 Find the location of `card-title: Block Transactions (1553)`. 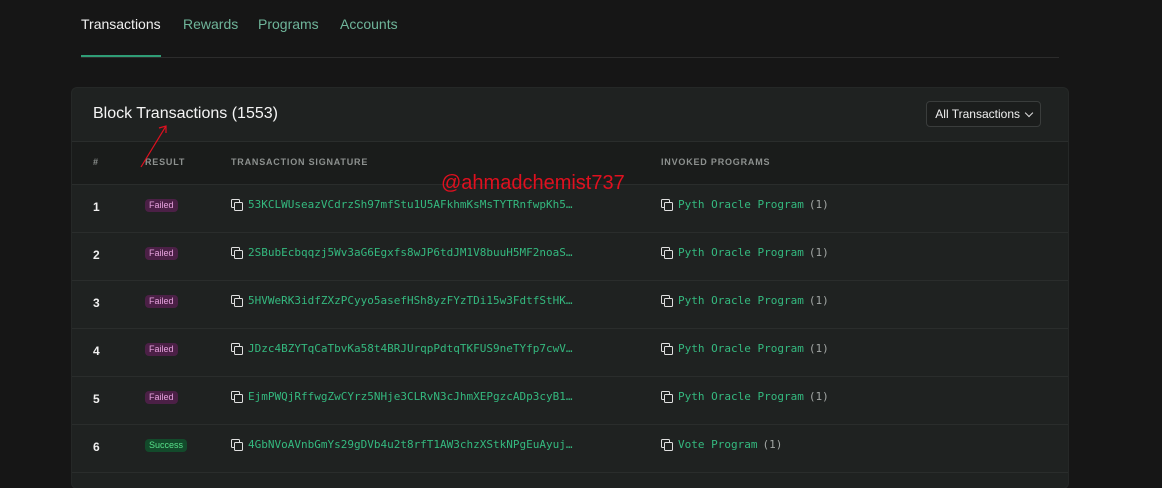

card-title: Block Transactions (1553) is located at coordinates (185, 113).